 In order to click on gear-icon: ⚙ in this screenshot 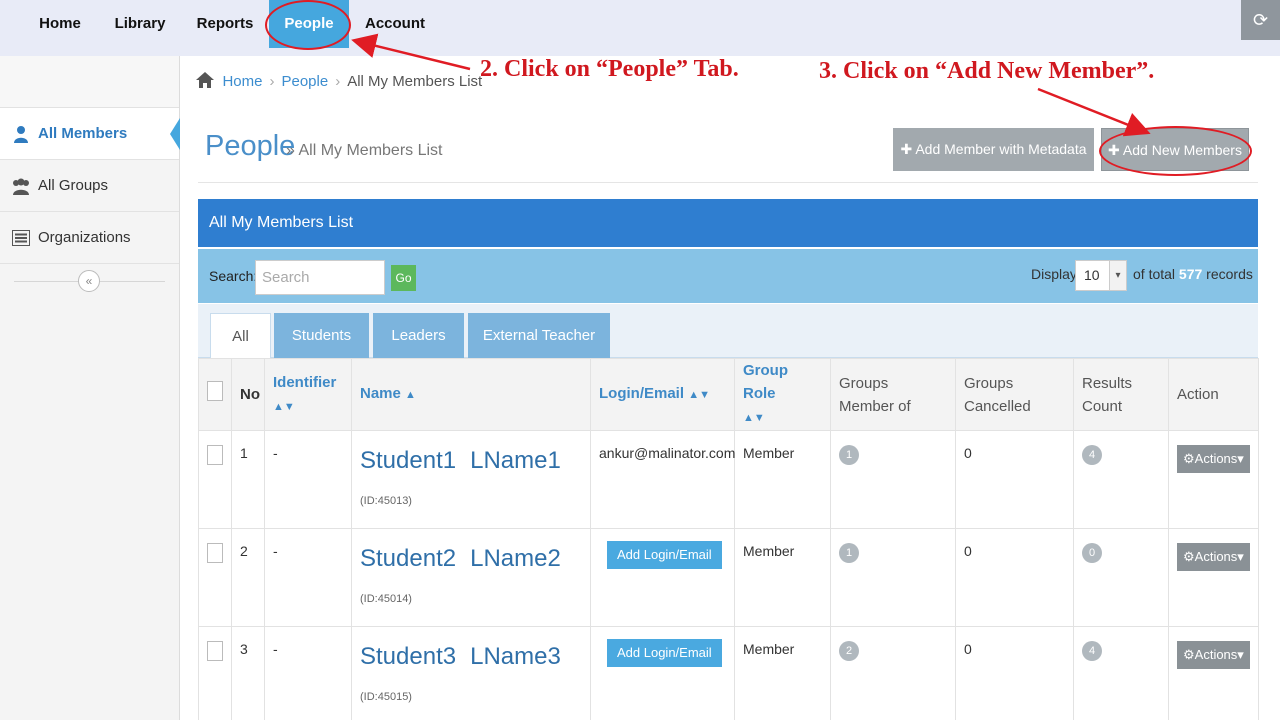, I will do `click(1189, 556)`.